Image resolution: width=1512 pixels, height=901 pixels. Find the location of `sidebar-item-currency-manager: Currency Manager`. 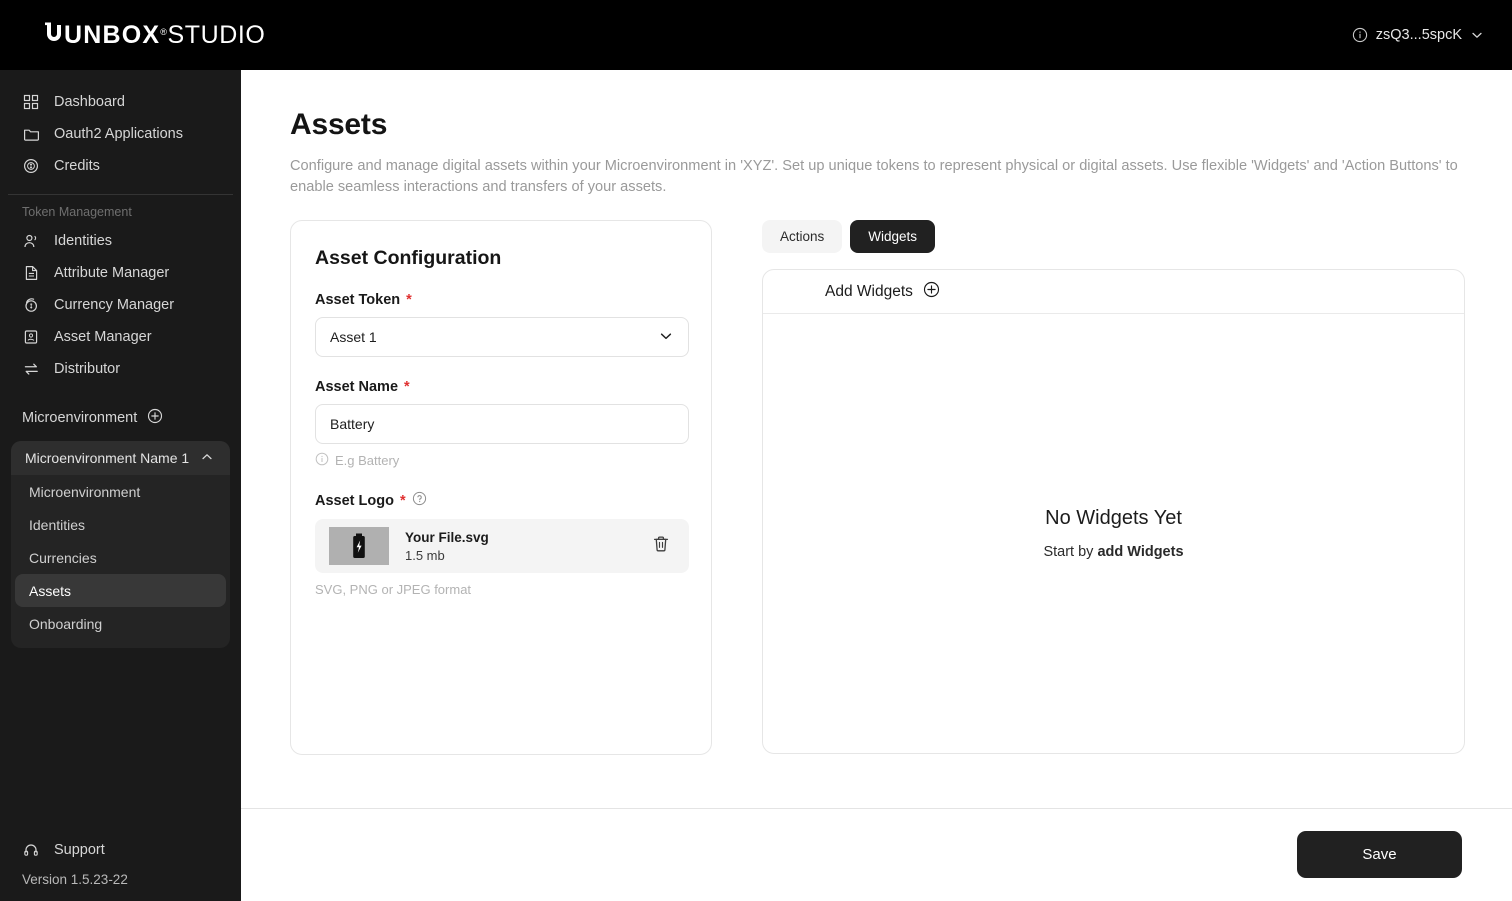

sidebar-item-currency-manager: Currency Manager is located at coordinates (120, 305).